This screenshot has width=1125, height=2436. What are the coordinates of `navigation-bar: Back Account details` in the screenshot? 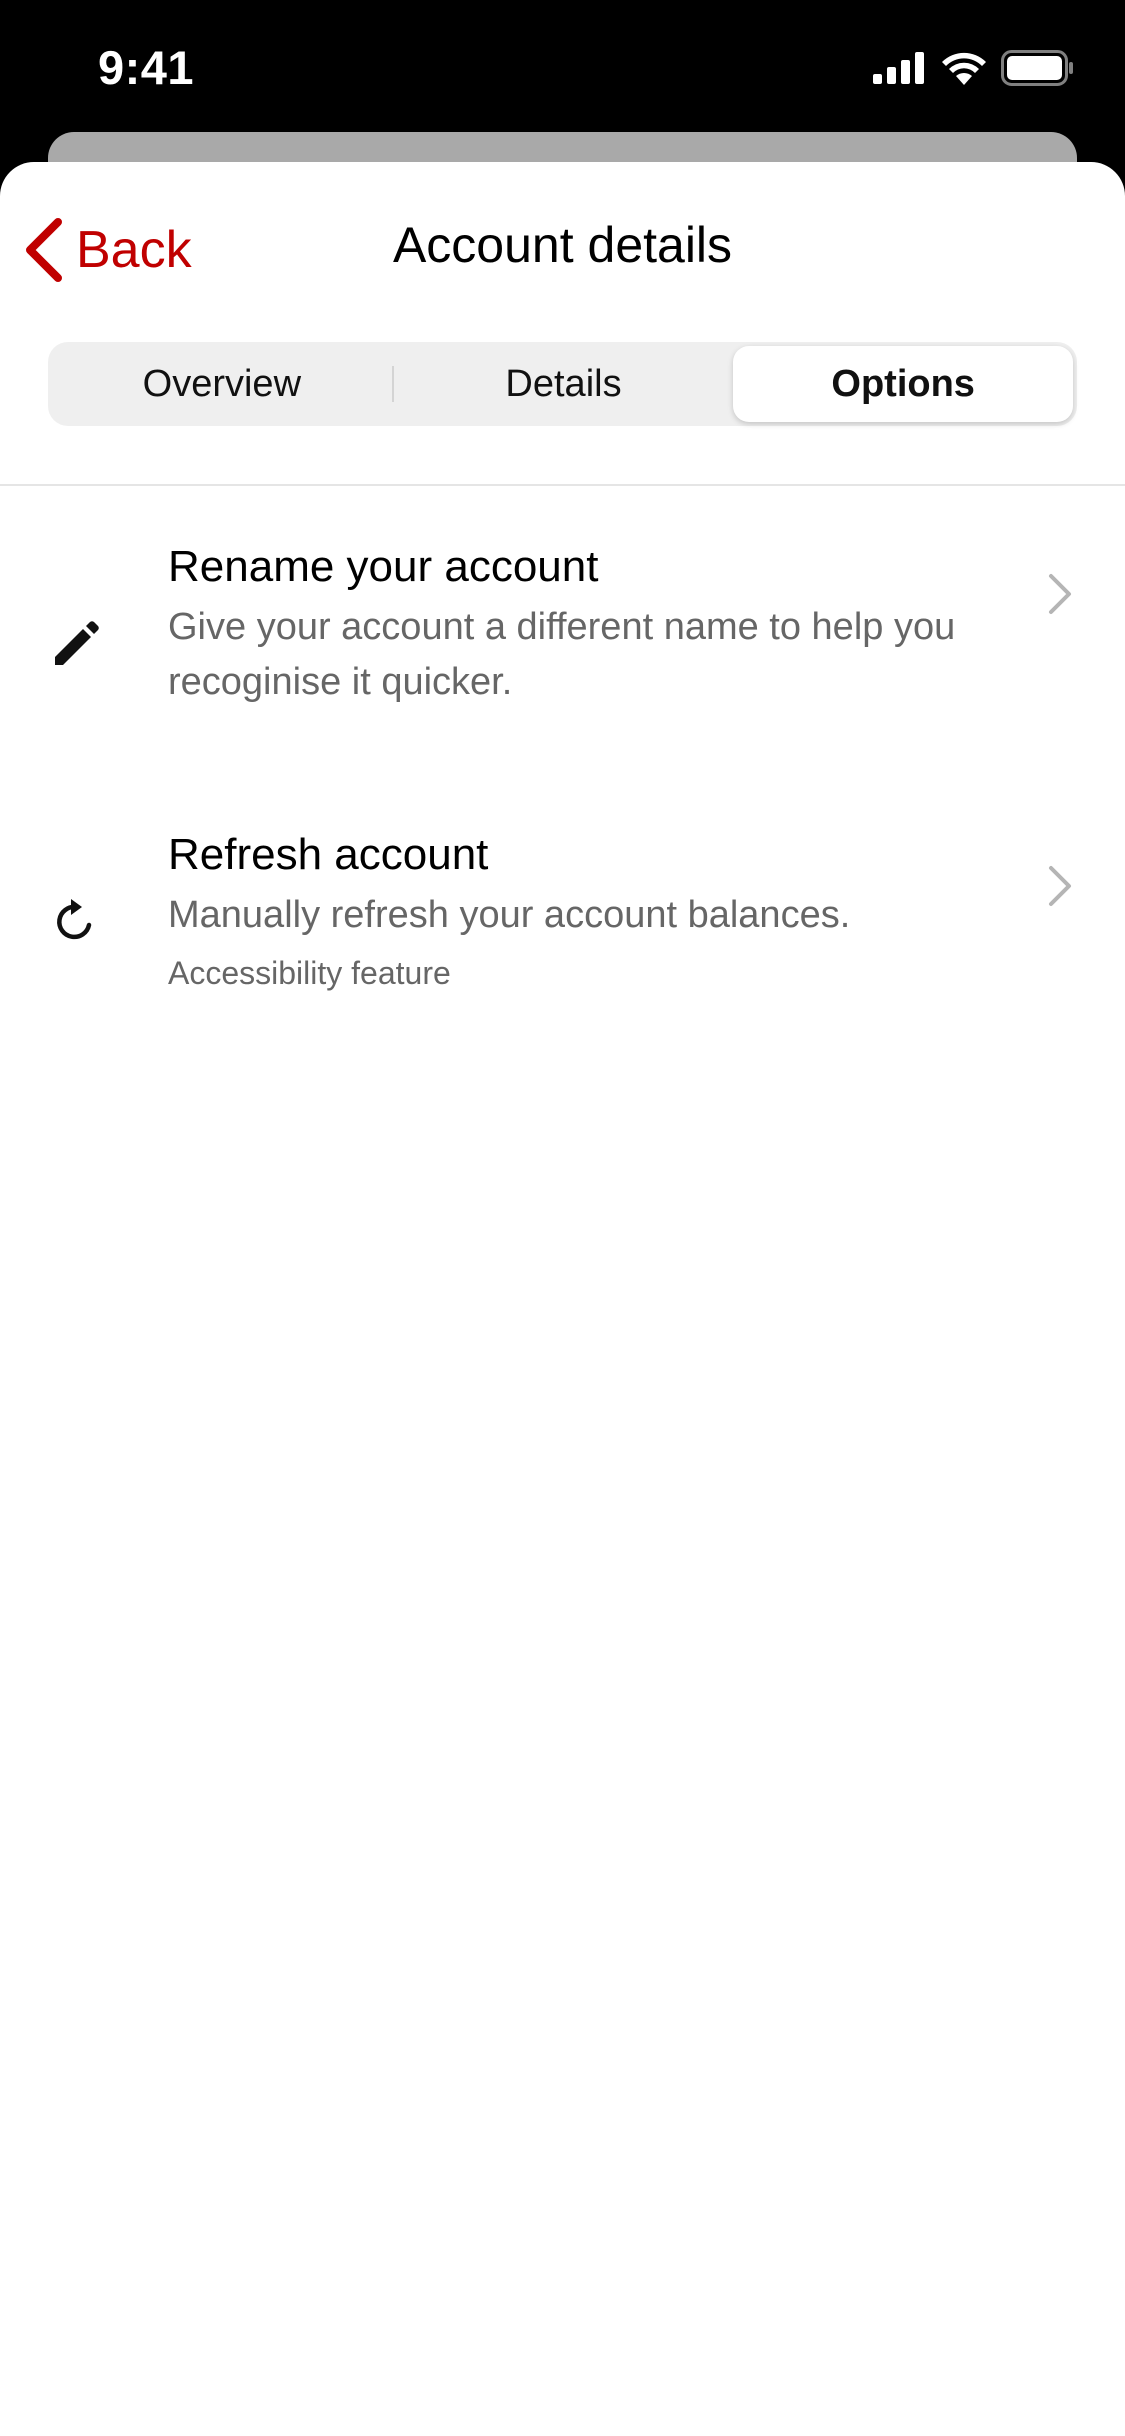 It's located at (562, 244).